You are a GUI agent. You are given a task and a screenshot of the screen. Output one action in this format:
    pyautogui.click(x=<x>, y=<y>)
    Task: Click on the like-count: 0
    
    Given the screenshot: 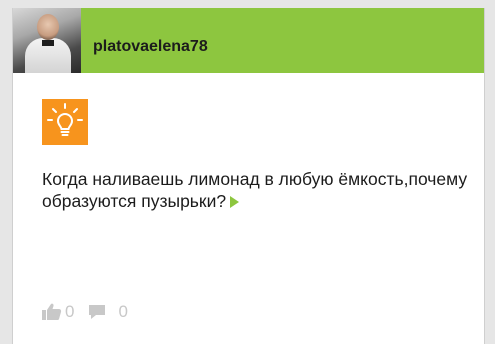 What is the action you would take?
    pyautogui.click(x=70, y=311)
    